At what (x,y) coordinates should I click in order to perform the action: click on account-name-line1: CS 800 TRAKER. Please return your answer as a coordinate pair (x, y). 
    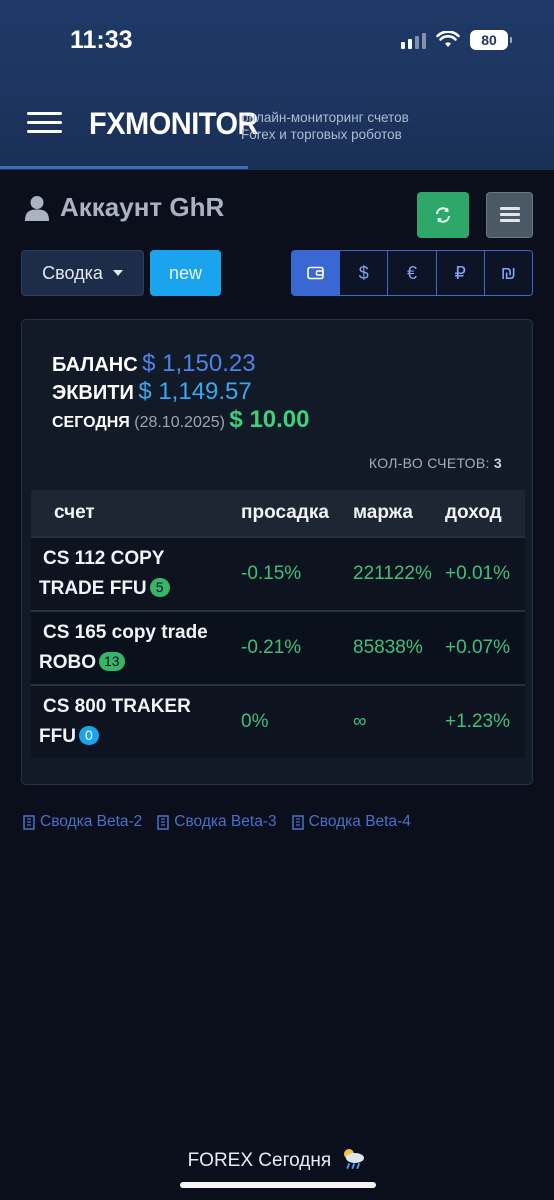
    Looking at the image, I should click on (117, 706).